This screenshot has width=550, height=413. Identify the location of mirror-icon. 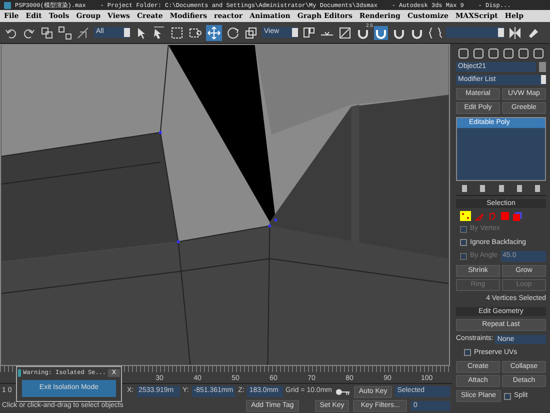
(515, 33).